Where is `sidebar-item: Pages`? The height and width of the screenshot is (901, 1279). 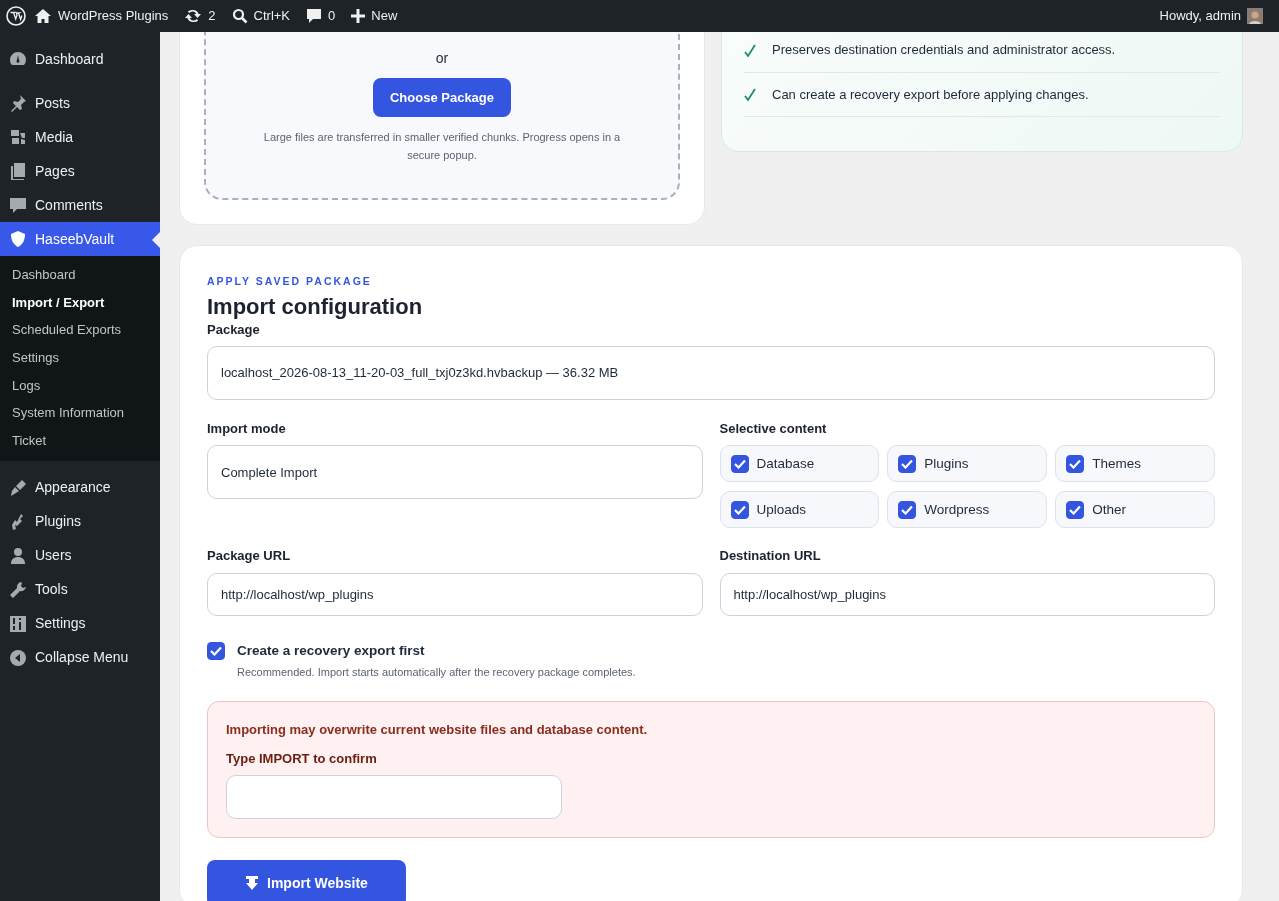
sidebar-item: Pages is located at coordinates (80, 171).